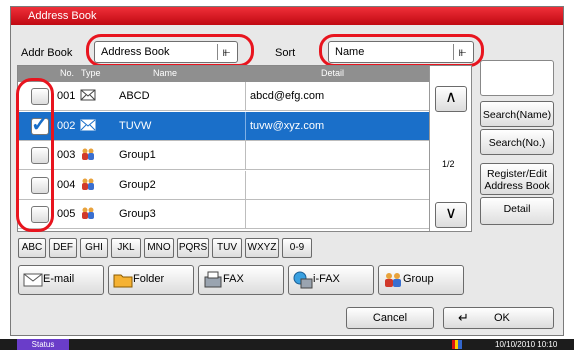 This screenshot has height=350, width=574. What do you see at coordinates (450, 148) in the screenshot?
I see `scroll-panel: ∧ 1/2 ∨` at bounding box center [450, 148].